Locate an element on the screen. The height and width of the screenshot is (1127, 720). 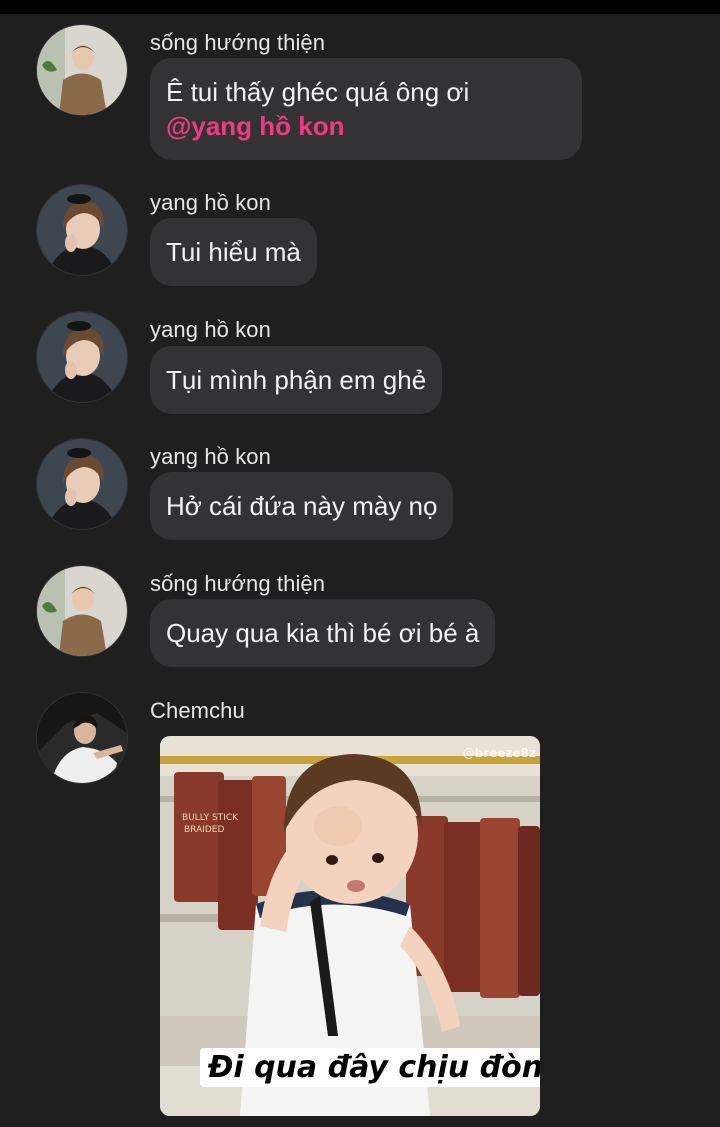
message-bubble: Ê tui thấy ghéc quá ông ơi @yang hồ kon is located at coordinates (366, 109).